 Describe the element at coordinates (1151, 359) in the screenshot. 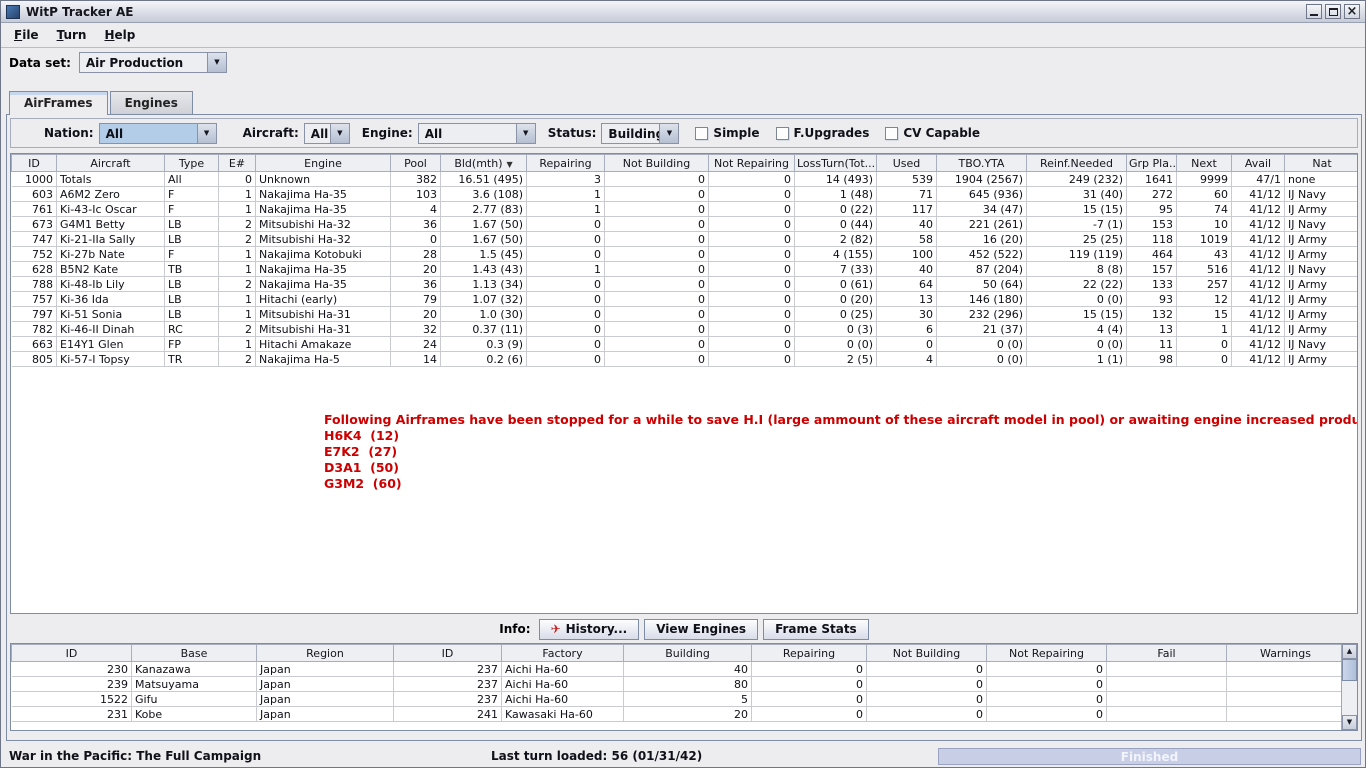

I see `table-cell: 98` at that location.